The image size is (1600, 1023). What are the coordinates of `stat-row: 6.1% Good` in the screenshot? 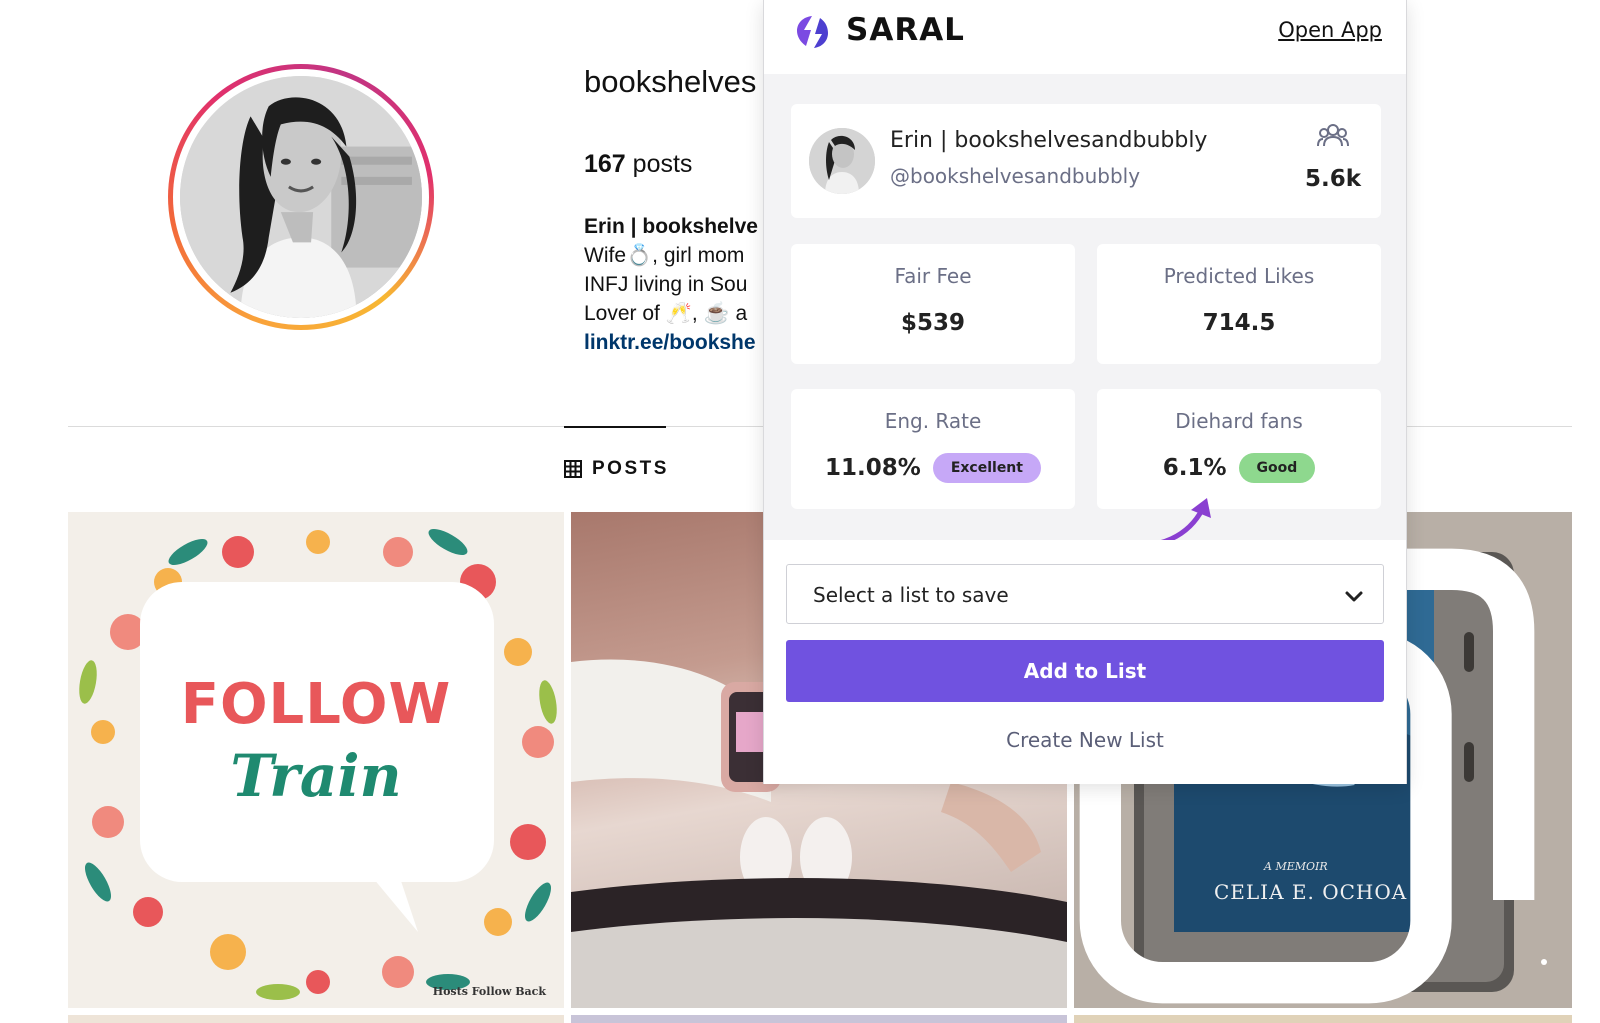 It's located at (1239, 468).